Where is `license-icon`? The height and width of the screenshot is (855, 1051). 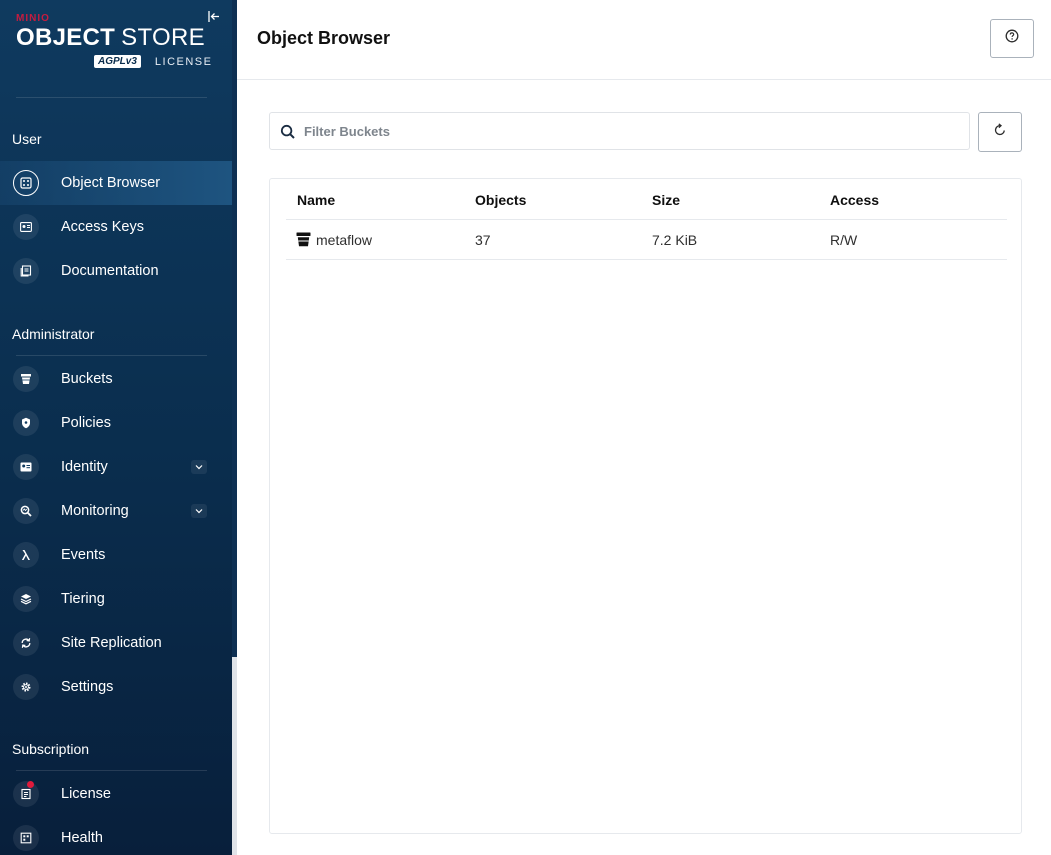 license-icon is located at coordinates (26, 794).